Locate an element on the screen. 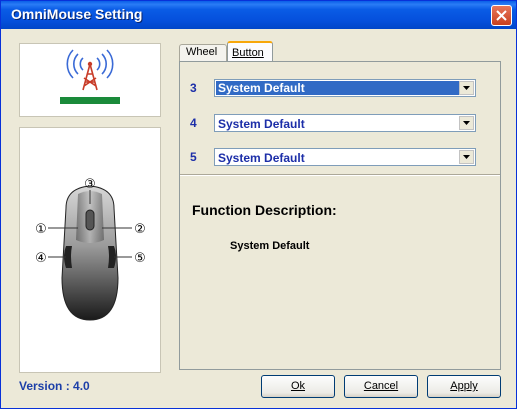 The image size is (517, 409). ok-button-label: Ok is located at coordinates (298, 386).